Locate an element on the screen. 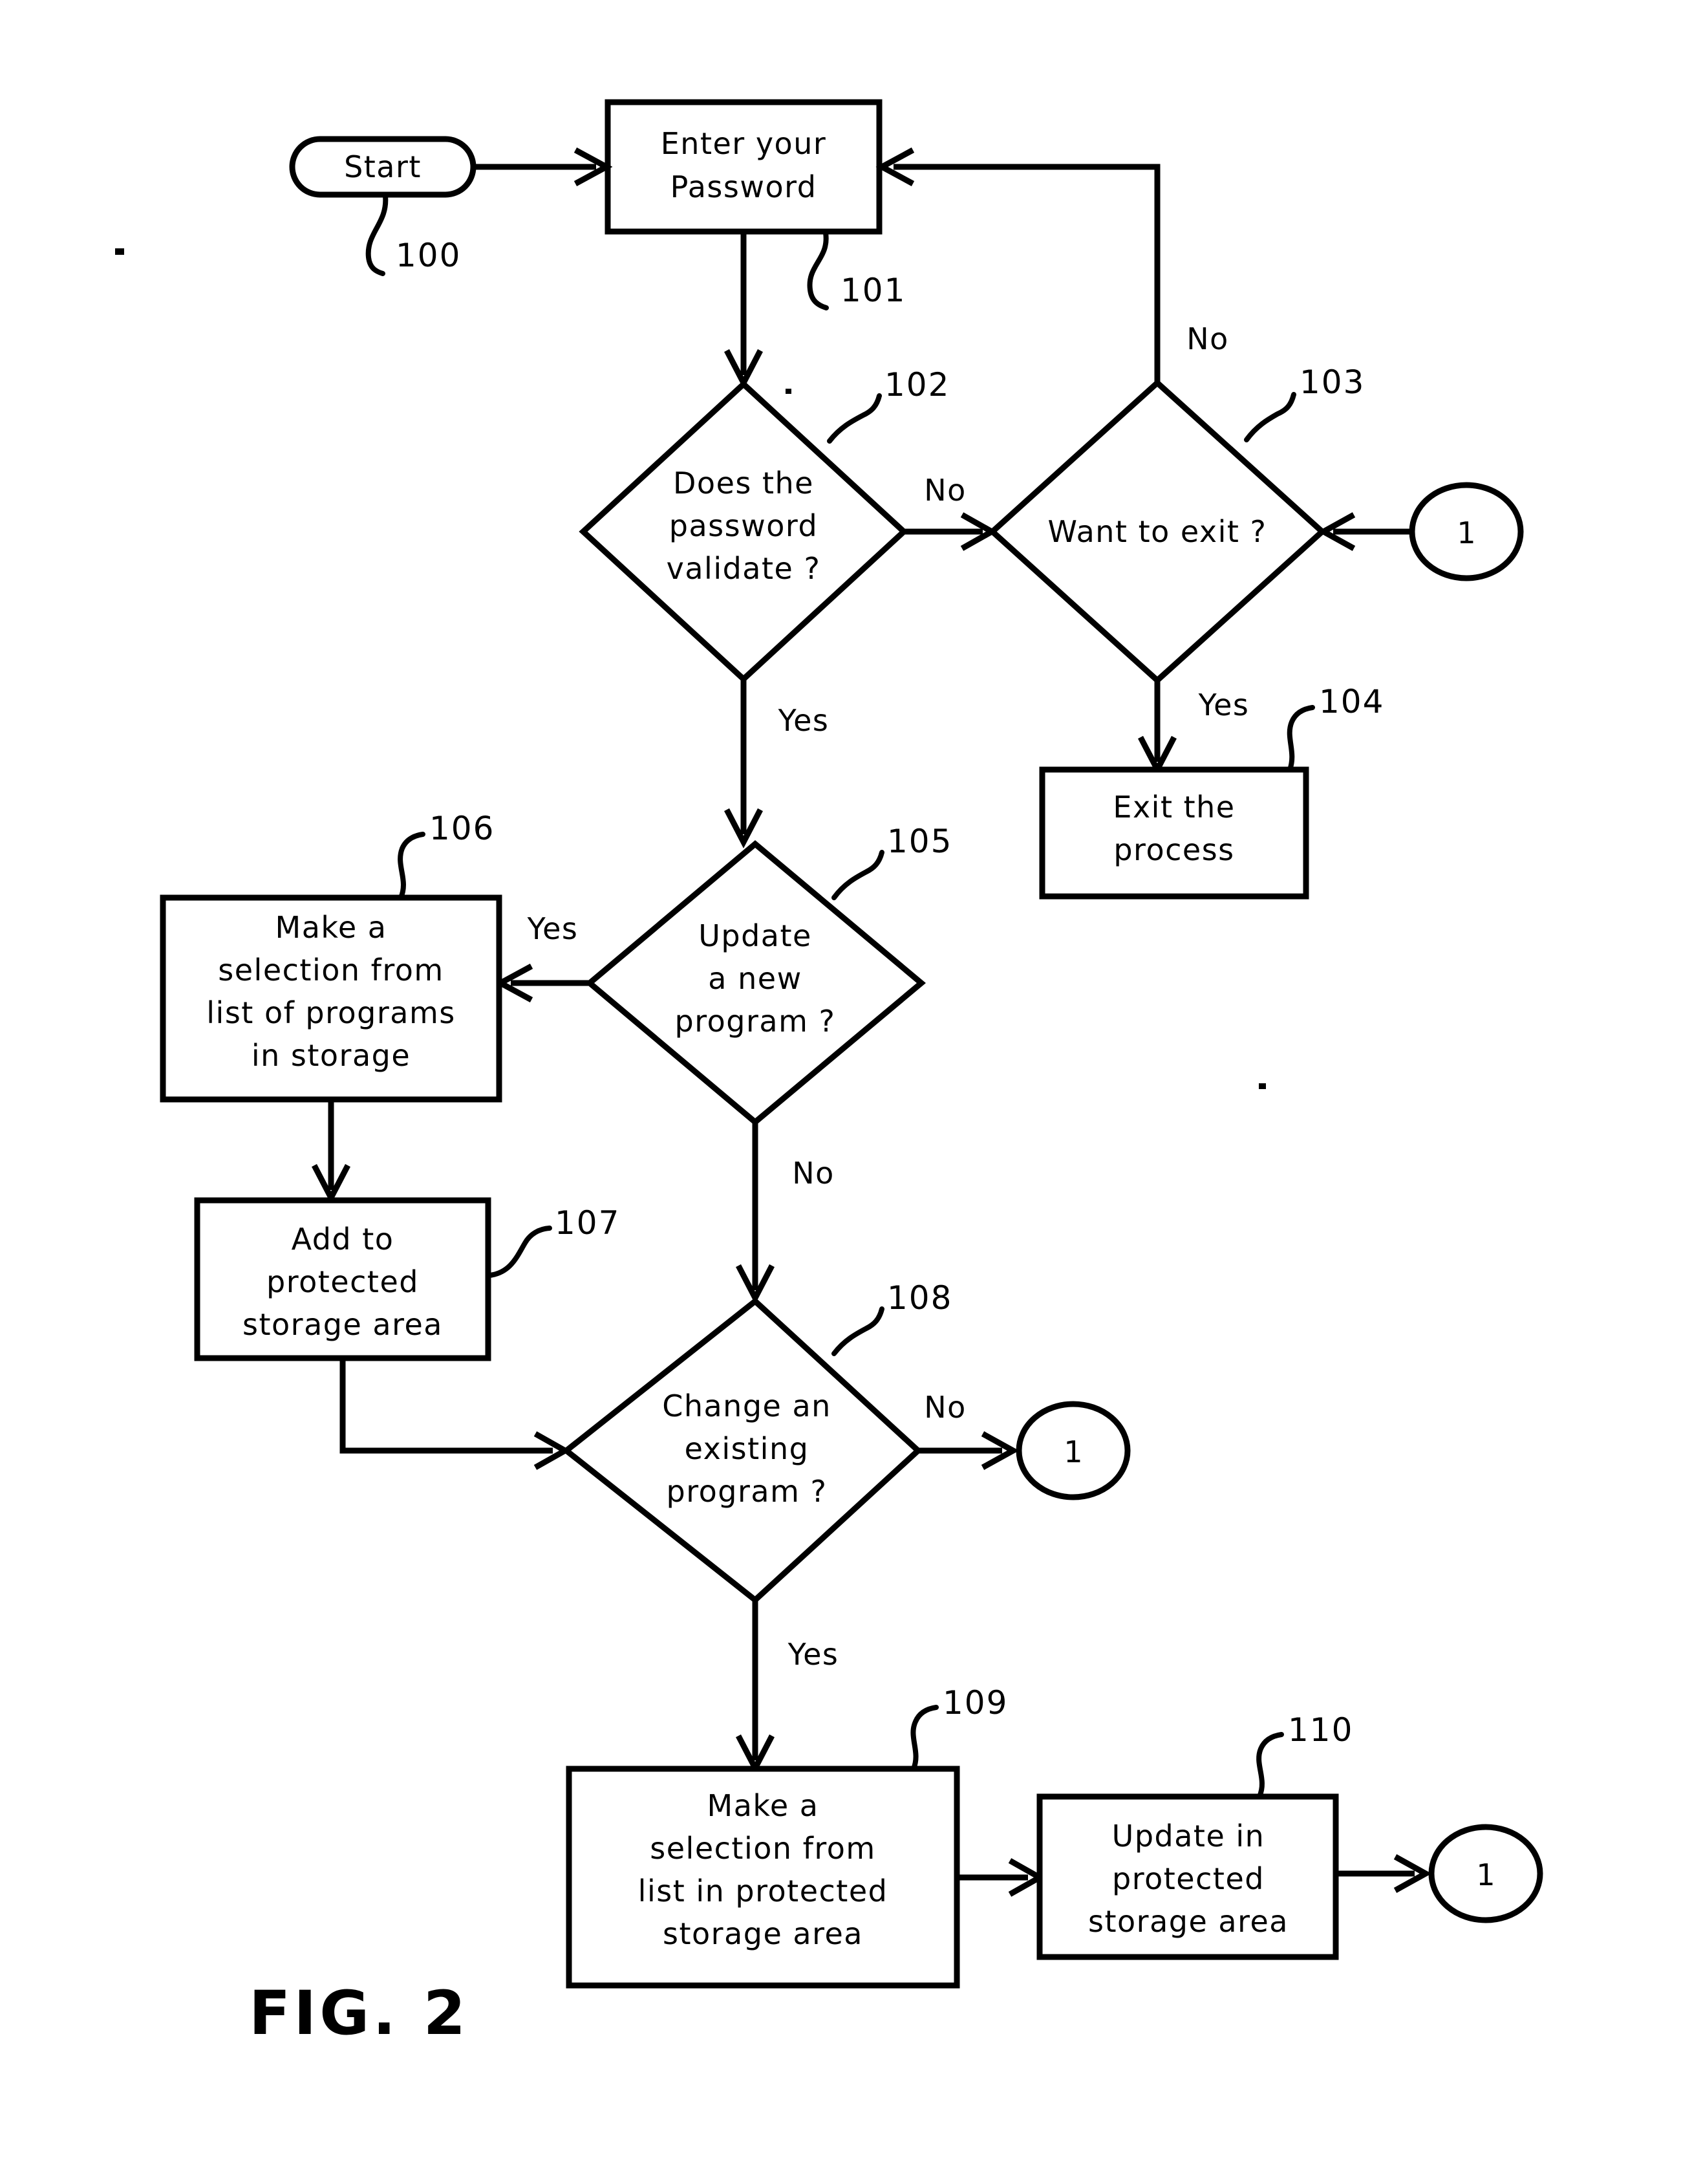 The width and height of the screenshot is (1692, 2184). update-protected-line-2: protected is located at coordinates (1188, 1878).